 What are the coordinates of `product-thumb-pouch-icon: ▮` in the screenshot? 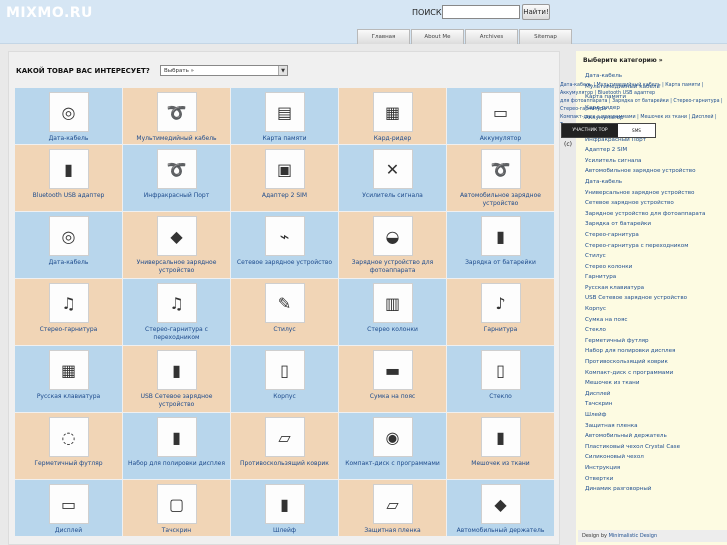 It's located at (500, 437).